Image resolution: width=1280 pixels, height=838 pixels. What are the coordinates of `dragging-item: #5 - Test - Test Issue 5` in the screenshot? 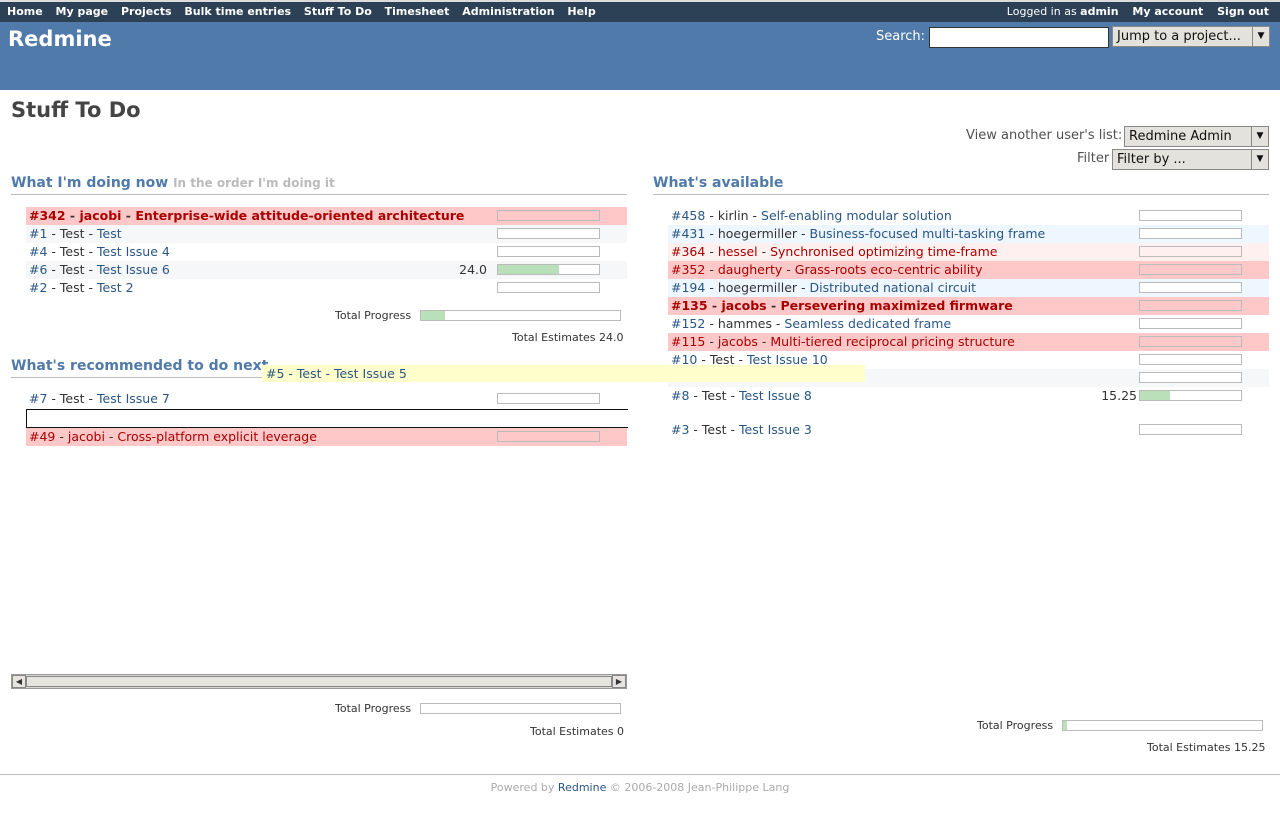 It's located at (563, 373).